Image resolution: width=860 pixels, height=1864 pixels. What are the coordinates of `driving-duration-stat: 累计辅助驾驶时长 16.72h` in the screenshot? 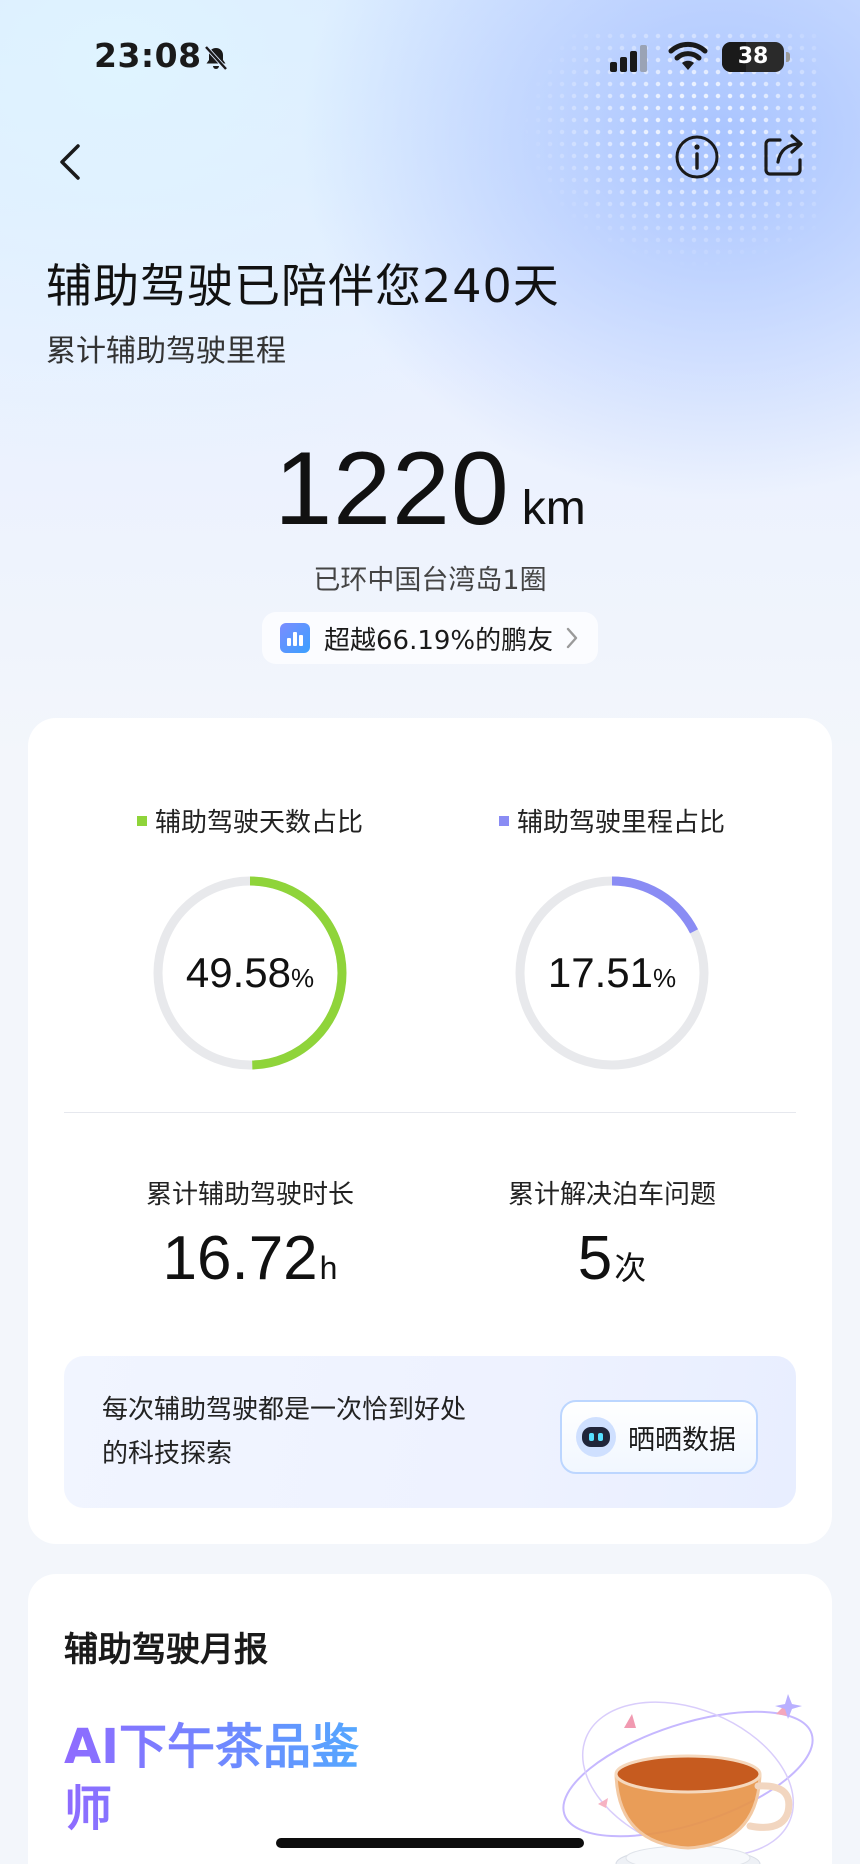 It's located at (250, 1234).